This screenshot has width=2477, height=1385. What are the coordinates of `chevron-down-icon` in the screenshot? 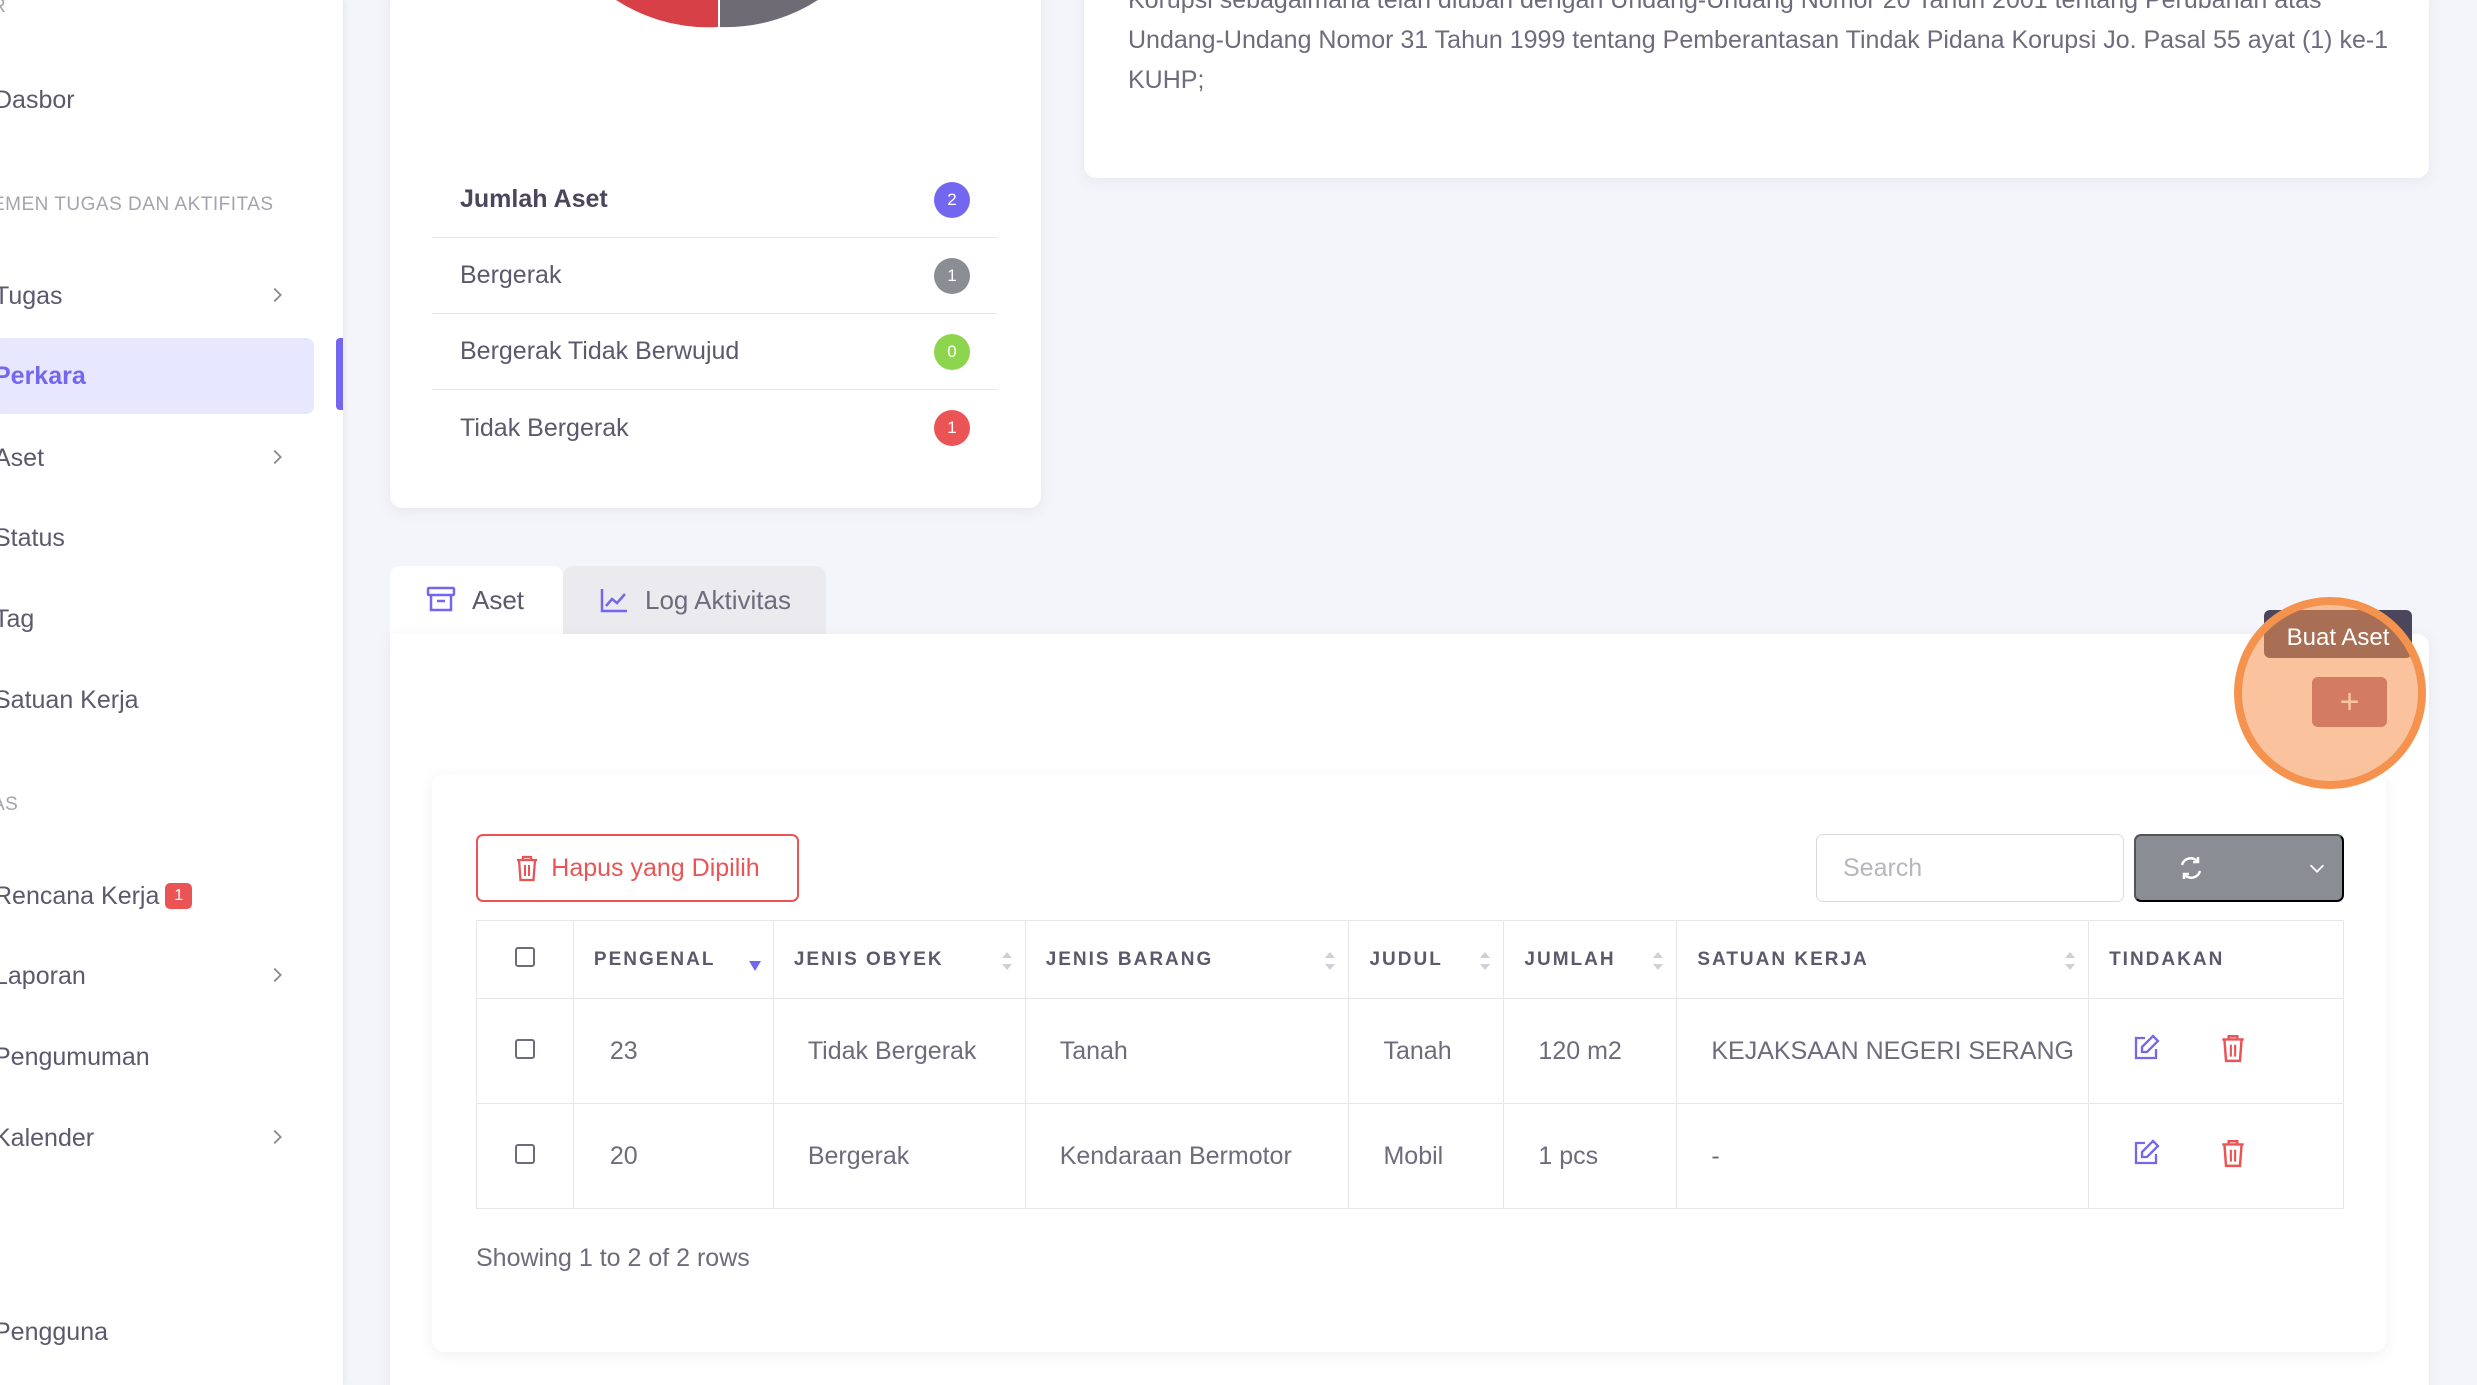 It's located at (2317, 868).